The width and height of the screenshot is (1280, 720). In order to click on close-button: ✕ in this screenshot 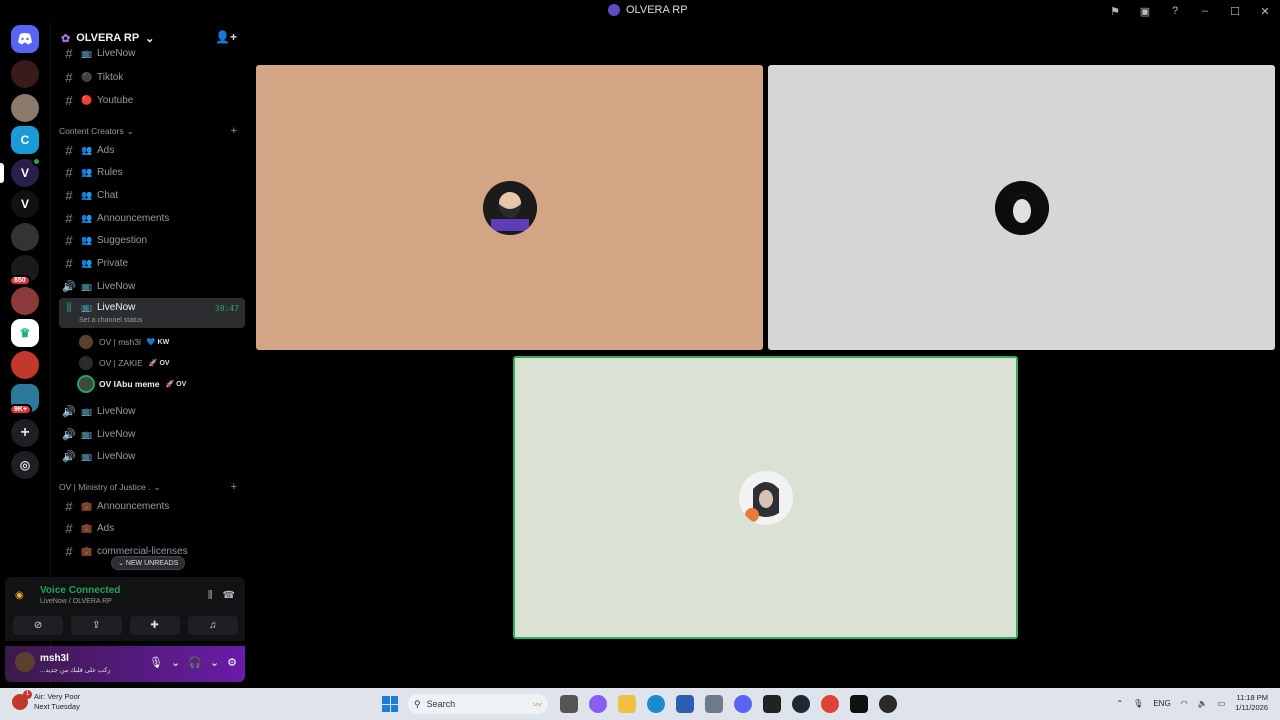, I will do `click(1265, 11)`.